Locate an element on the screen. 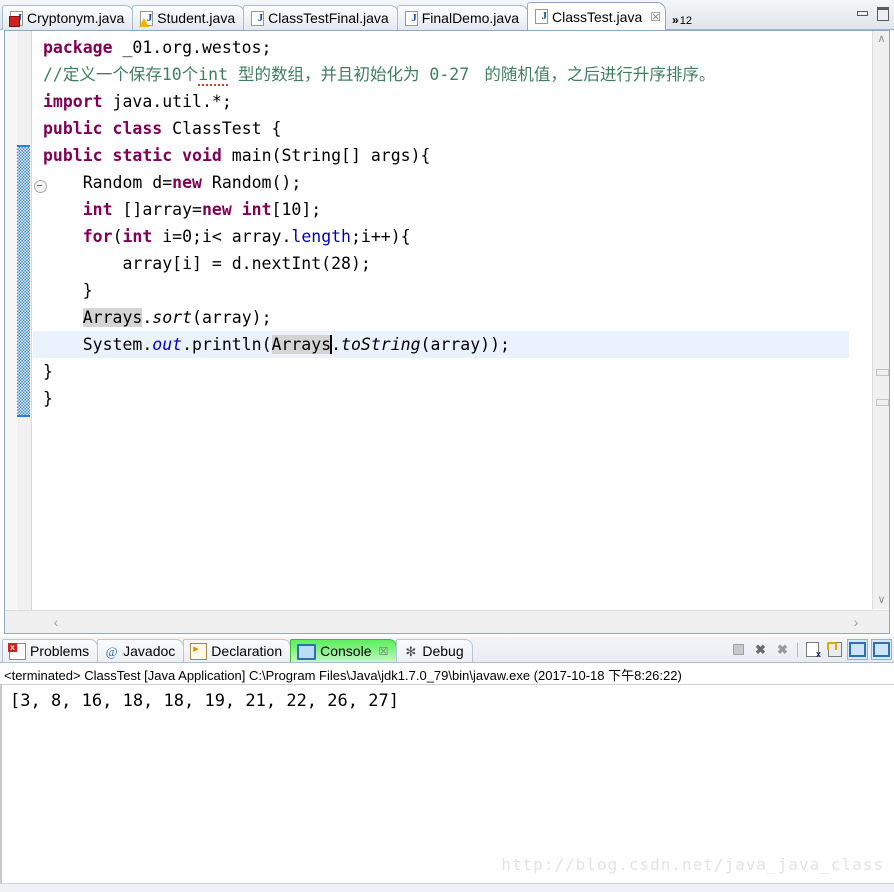 This screenshot has height=892, width=894. remove-launch-button: ✖ is located at coordinates (760, 649).